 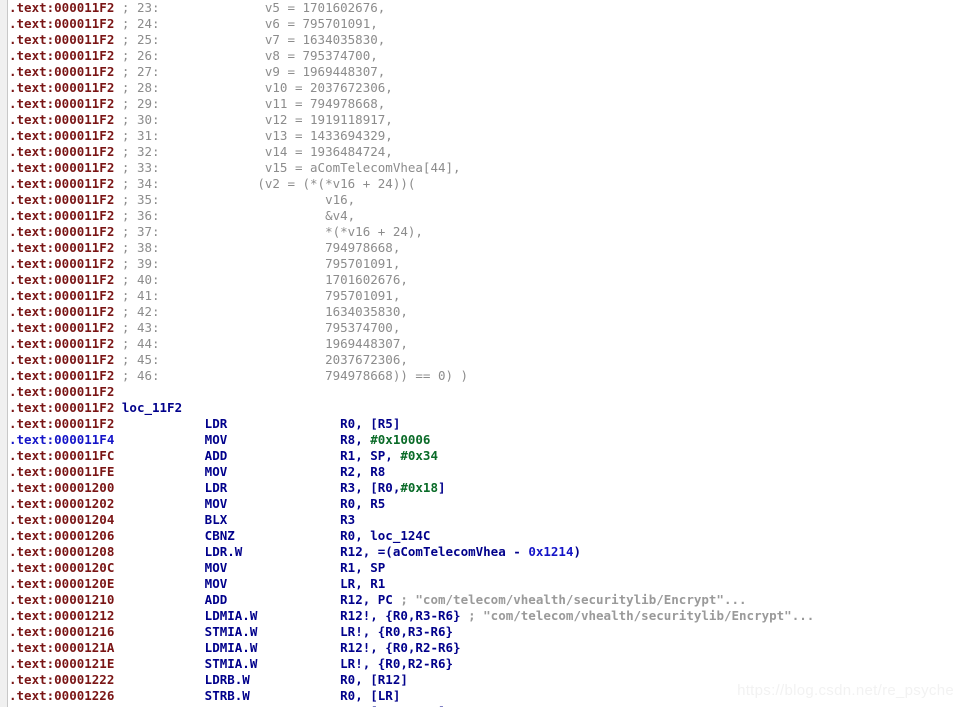 What do you see at coordinates (396, 663) in the screenshot?
I see `instruction-operand: LR!, {R0,R2-R6}` at bounding box center [396, 663].